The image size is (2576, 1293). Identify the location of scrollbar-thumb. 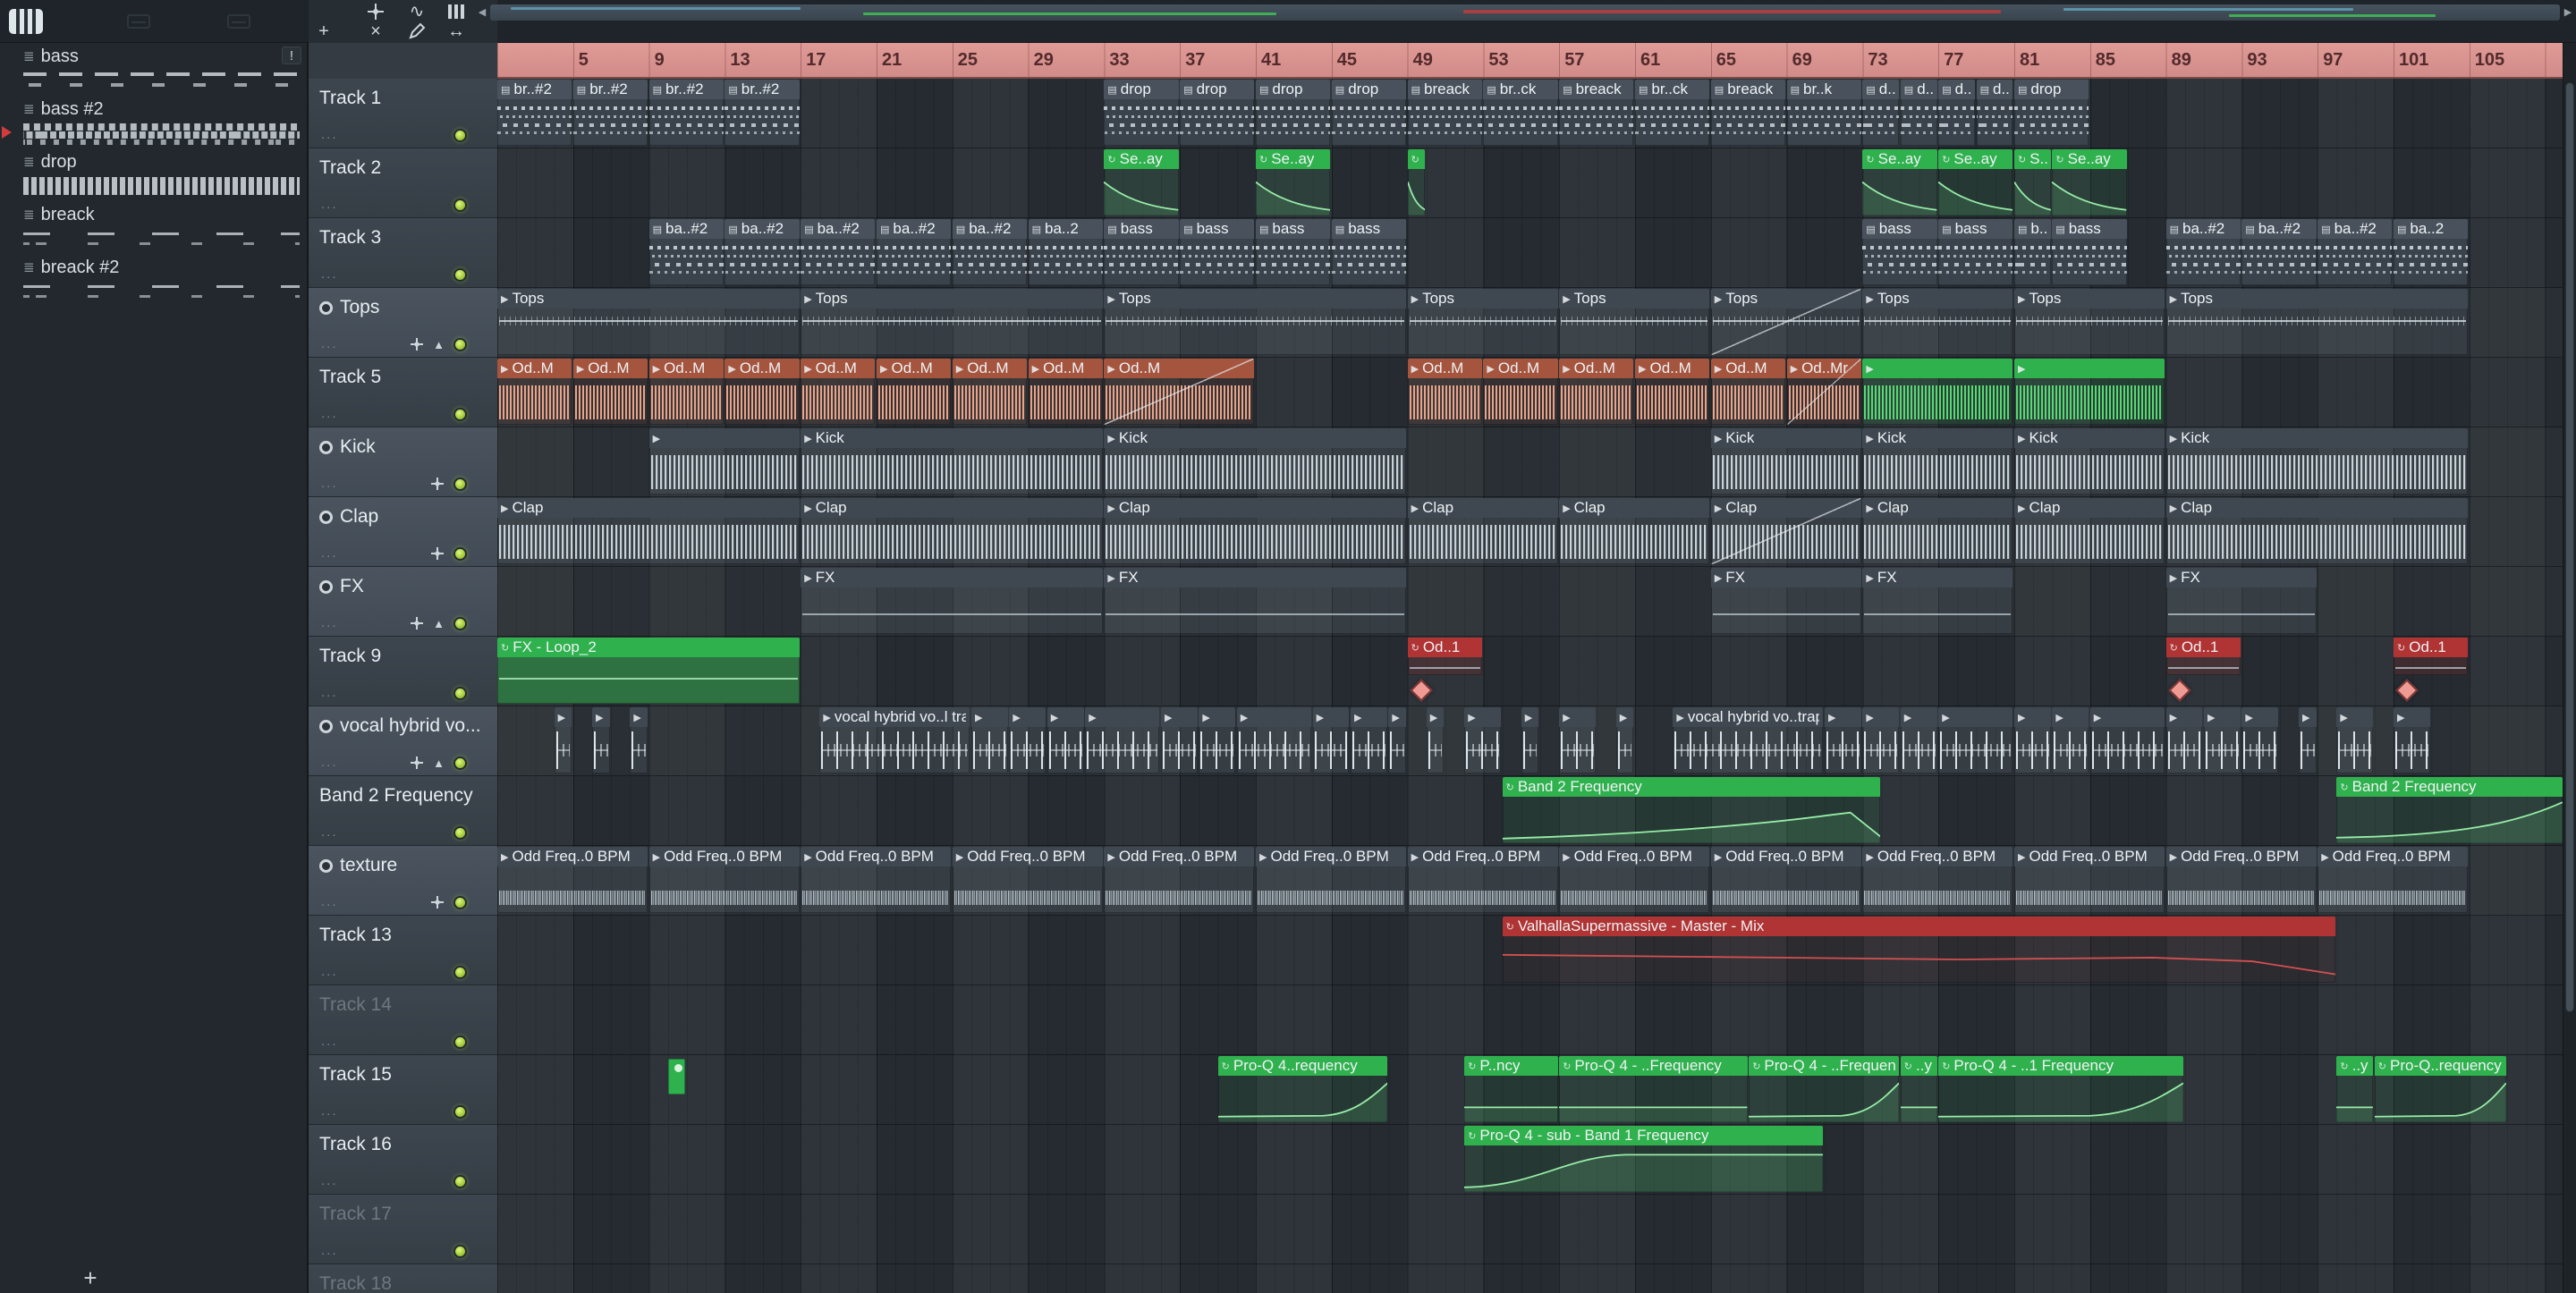
(2569, 547).